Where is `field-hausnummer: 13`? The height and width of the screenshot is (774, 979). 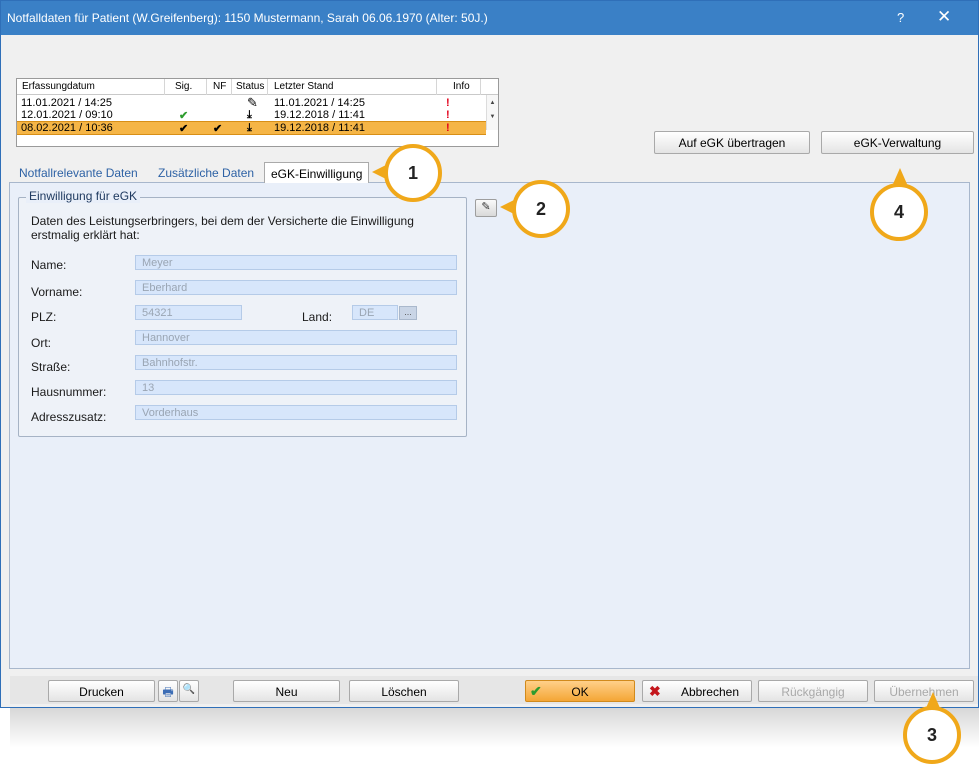
field-hausnummer: 13 is located at coordinates (296, 387).